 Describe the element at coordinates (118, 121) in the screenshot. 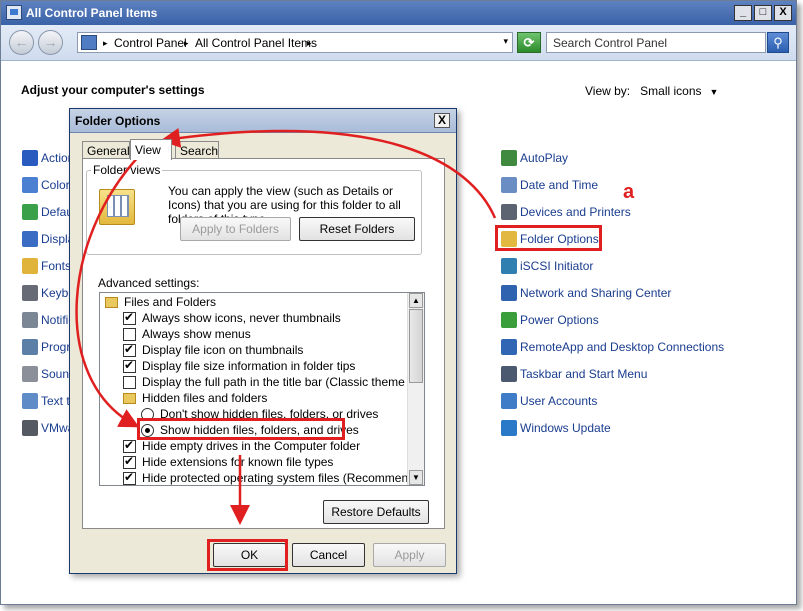

I see `dialog-title: Folder Options` at that location.